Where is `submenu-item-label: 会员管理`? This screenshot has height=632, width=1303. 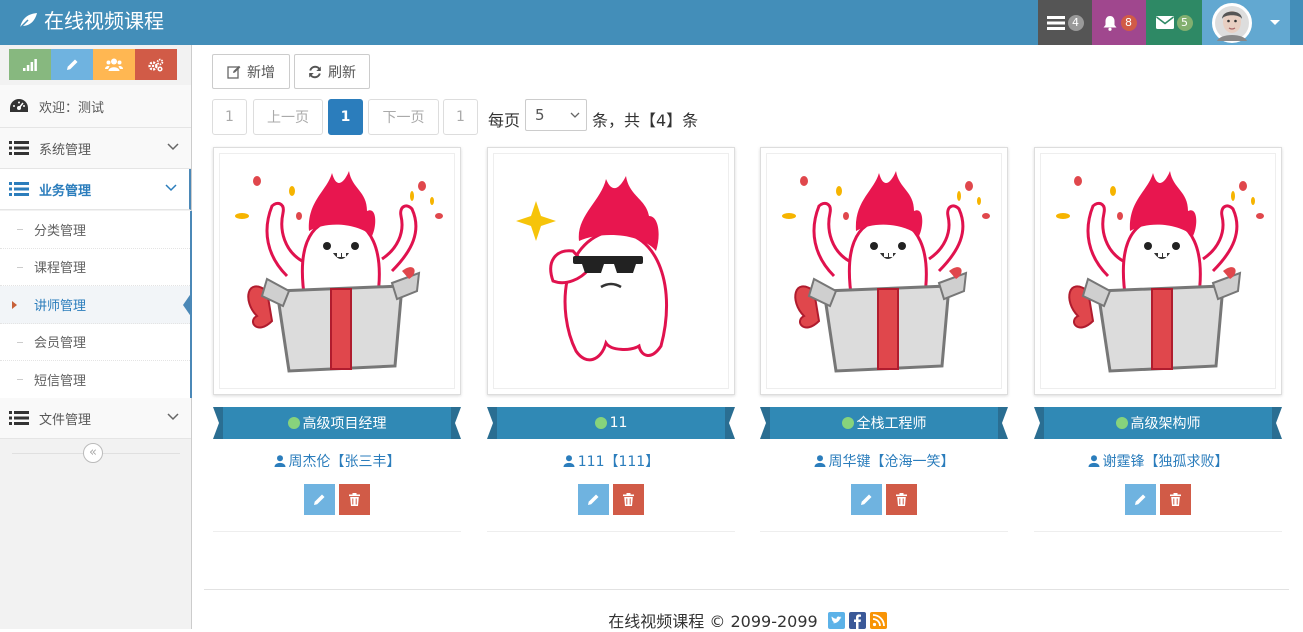
submenu-item-label: 会员管理 is located at coordinates (60, 344).